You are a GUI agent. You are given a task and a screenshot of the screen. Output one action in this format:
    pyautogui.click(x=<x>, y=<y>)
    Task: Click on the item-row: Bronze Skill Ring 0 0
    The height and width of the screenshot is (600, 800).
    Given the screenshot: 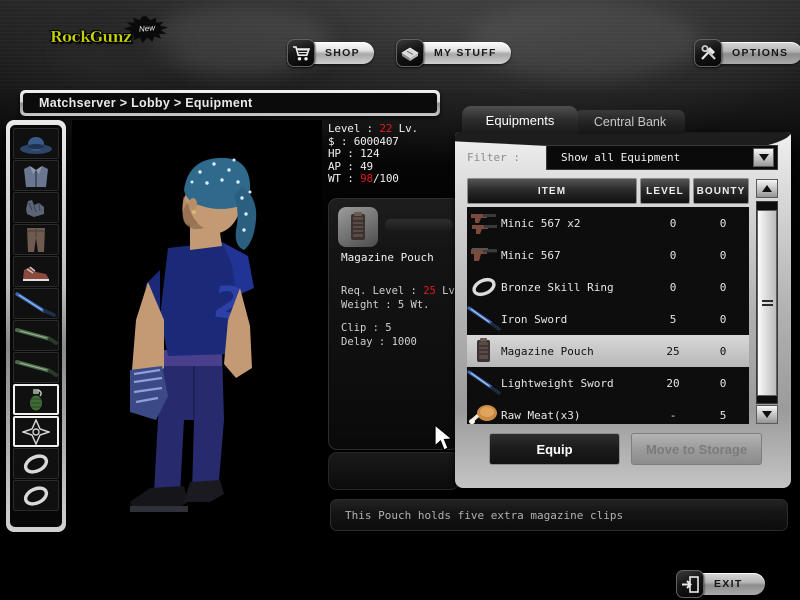 What is the action you would take?
    pyautogui.click(x=608, y=287)
    